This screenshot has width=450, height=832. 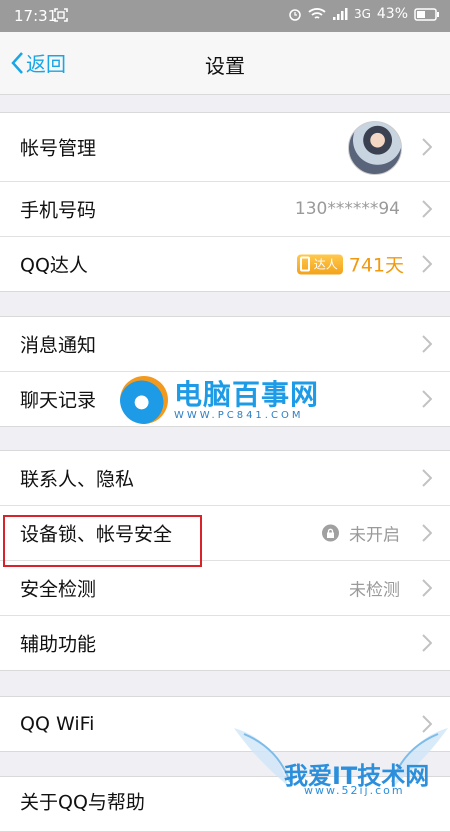 What do you see at coordinates (58, 210) in the screenshot?
I see `row-label: 手机号码` at bounding box center [58, 210].